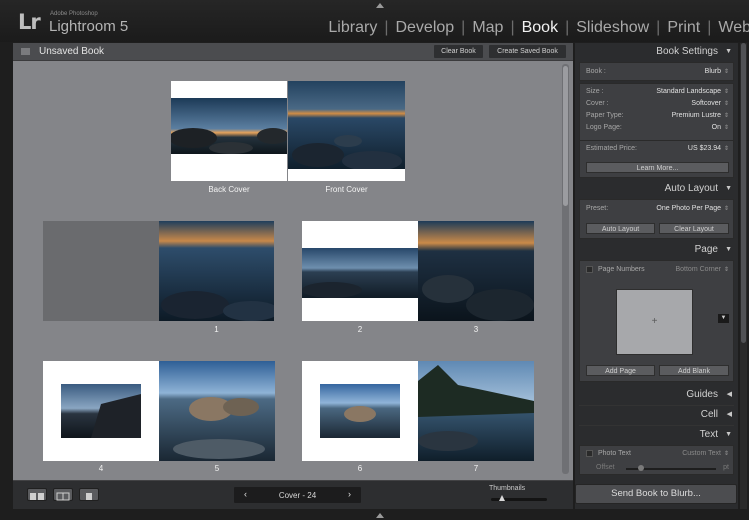 This screenshot has height=520, width=749. What do you see at coordinates (656, 250) in the screenshot?
I see `page-header: Page ▼` at bounding box center [656, 250].